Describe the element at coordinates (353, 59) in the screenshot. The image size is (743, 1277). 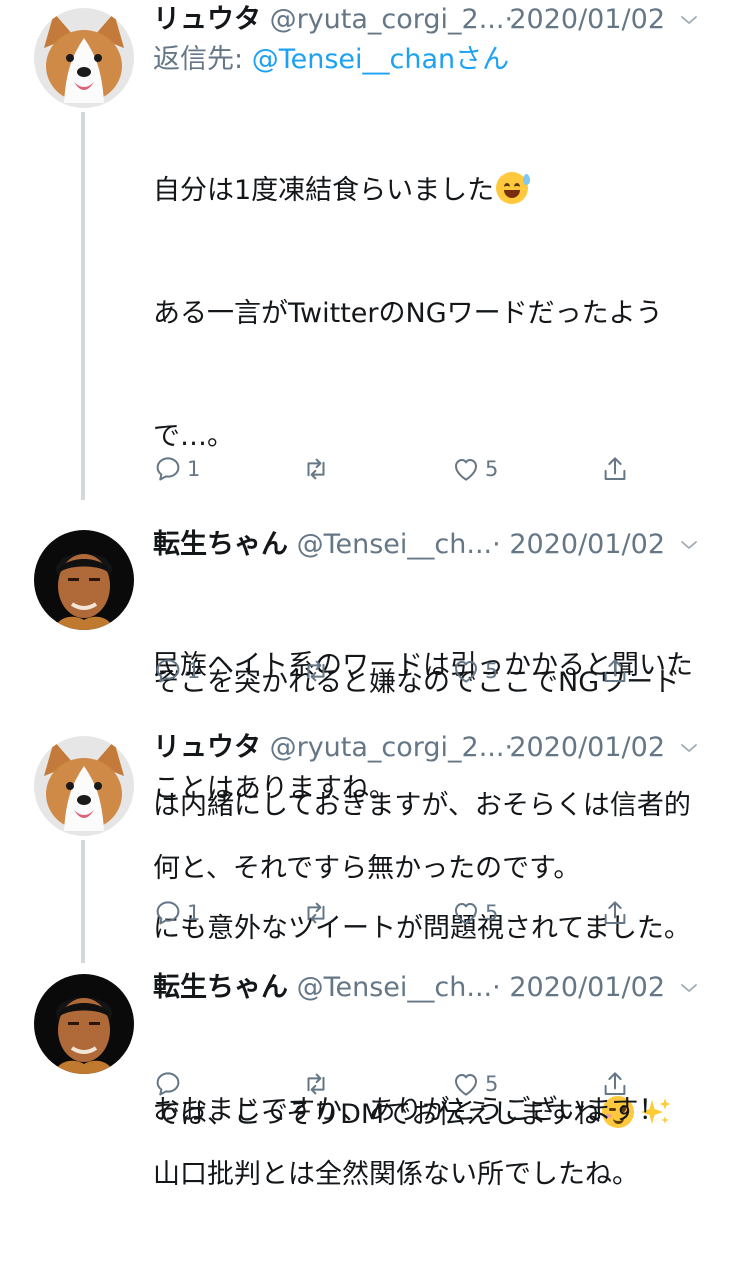
I see `mention-link: @Tensei__chan` at that location.